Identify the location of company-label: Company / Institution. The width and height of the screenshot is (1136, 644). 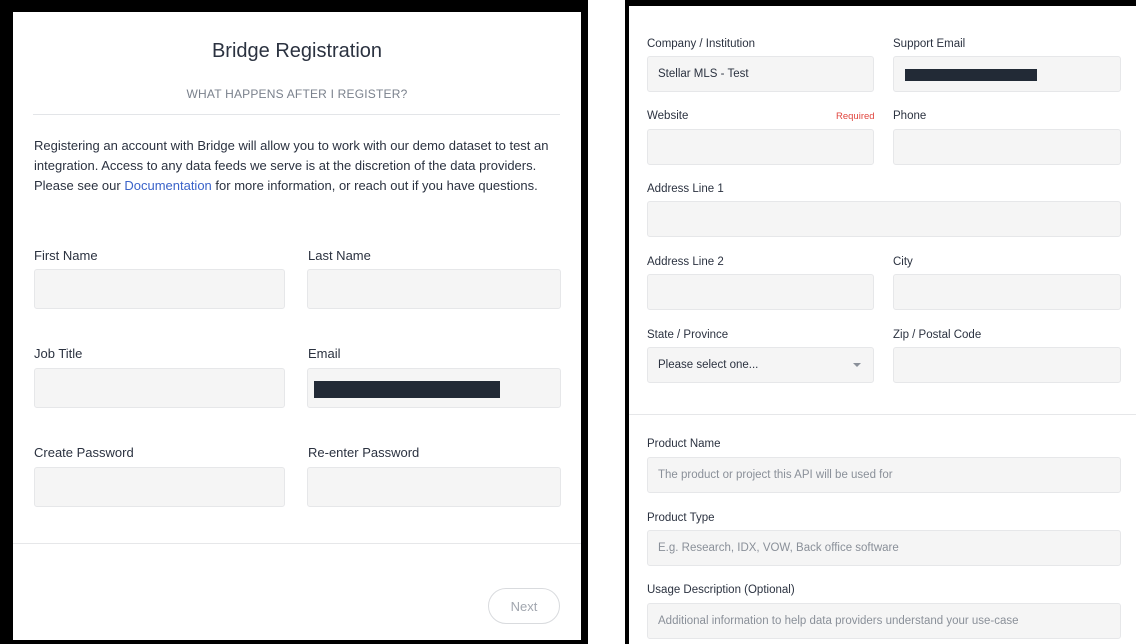
(701, 44).